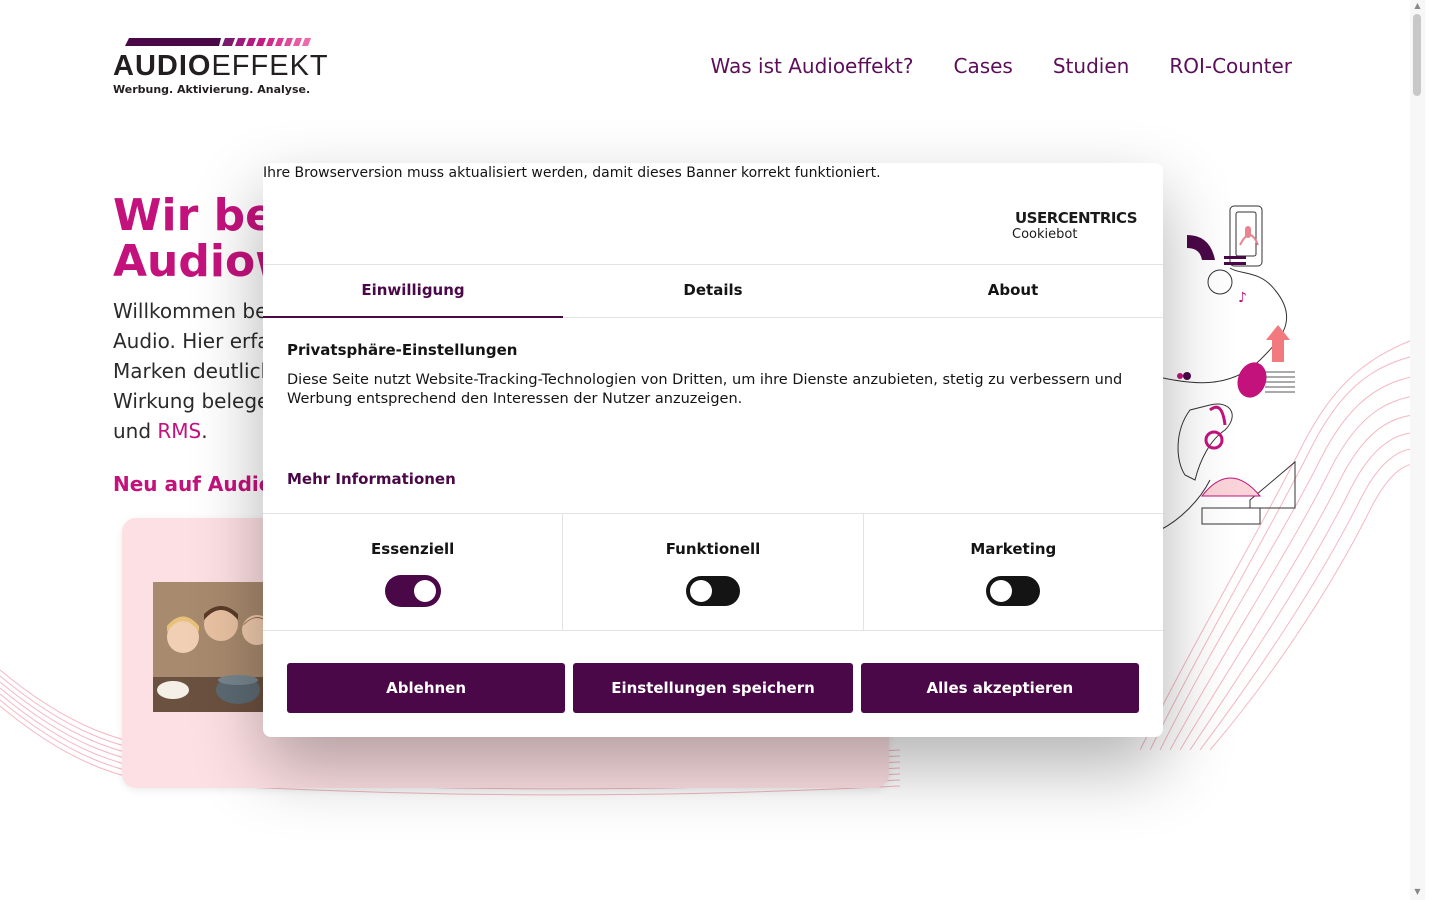 This screenshot has height=900, width=1440. Describe the element at coordinates (413, 291) in the screenshot. I see `tab-einwilligung: Einwilligung` at that location.